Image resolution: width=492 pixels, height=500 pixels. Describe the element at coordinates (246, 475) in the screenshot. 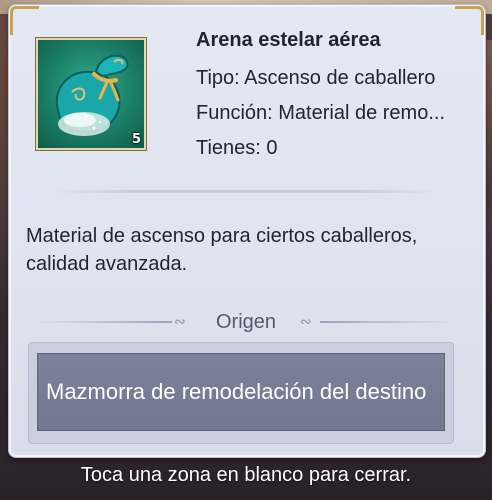

I see `close-hint: Toca una zona en blanco para cerrar.` at that location.